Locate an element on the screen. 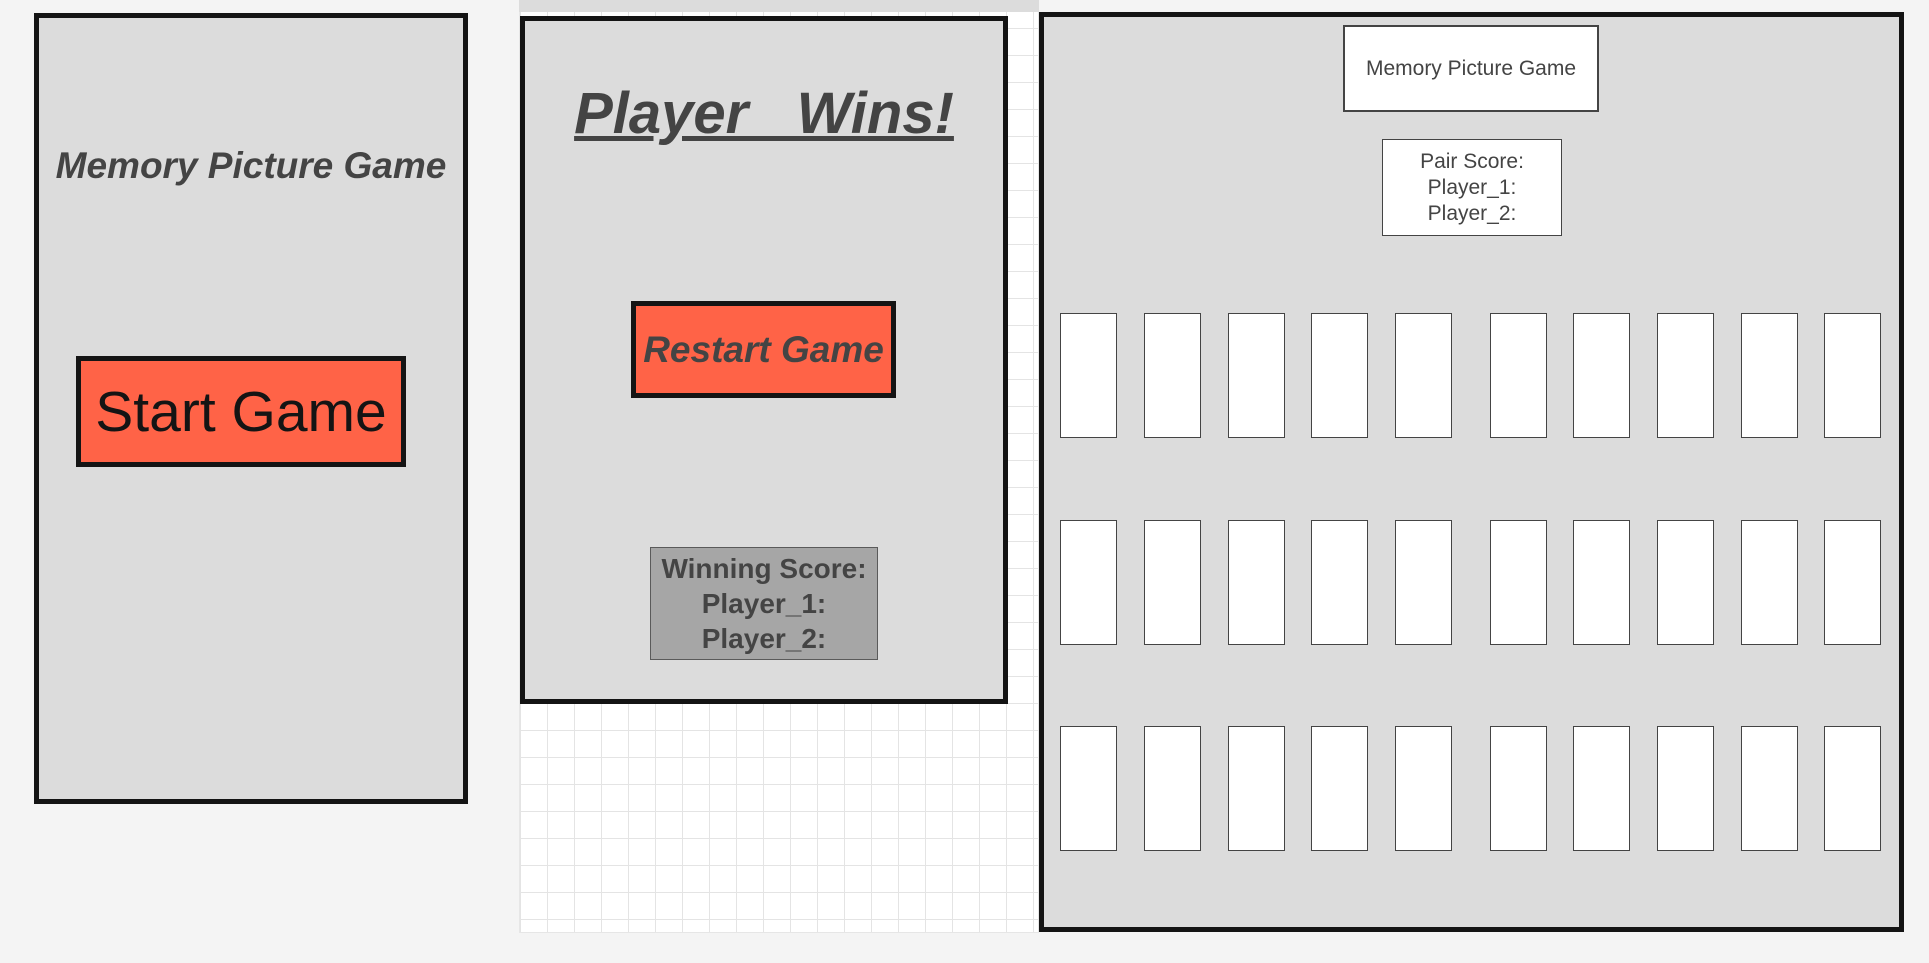 This screenshot has width=1929, height=963. restart-game-button: Restart Game is located at coordinates (763, 349).